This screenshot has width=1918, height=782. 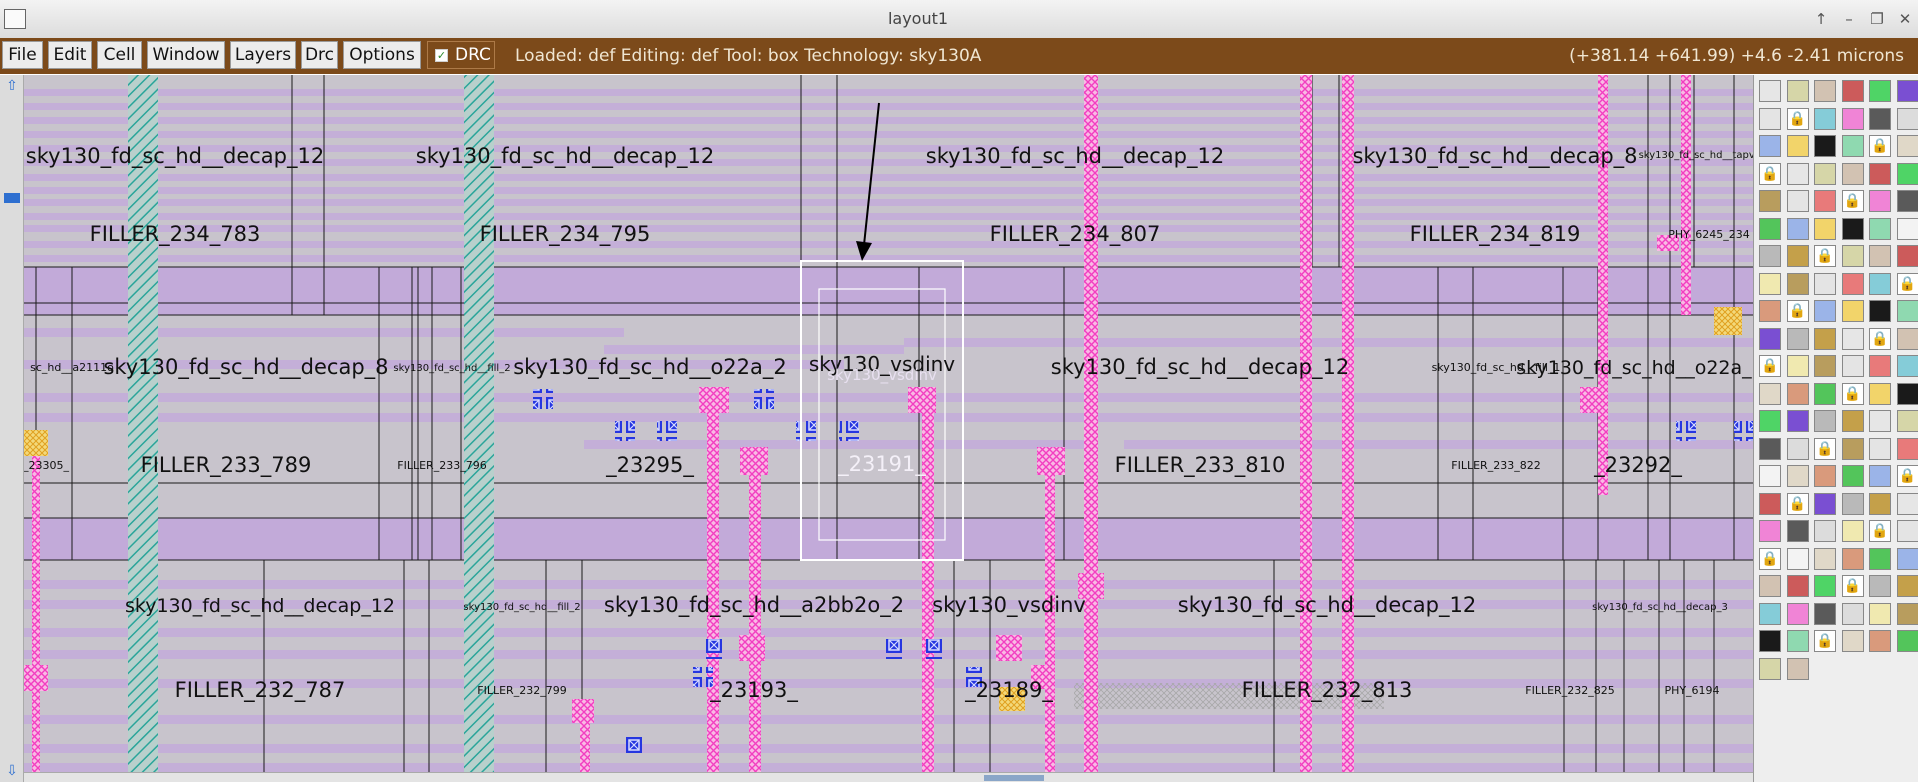 I want to click on cell-label: sky130_vsdinv, so click(x=1009, y=605).